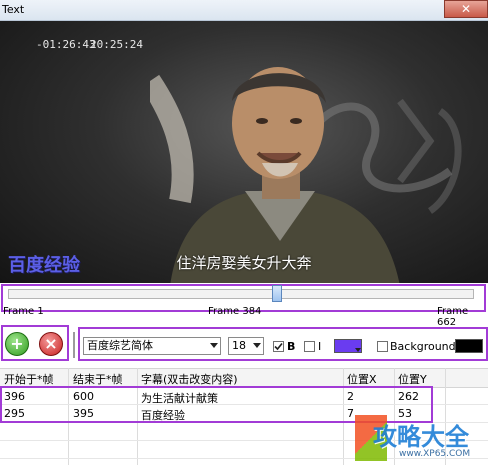 The width and height of the screenshot is (488, 465). I want to click on add-subtitle-button: +, so click(17, 344).